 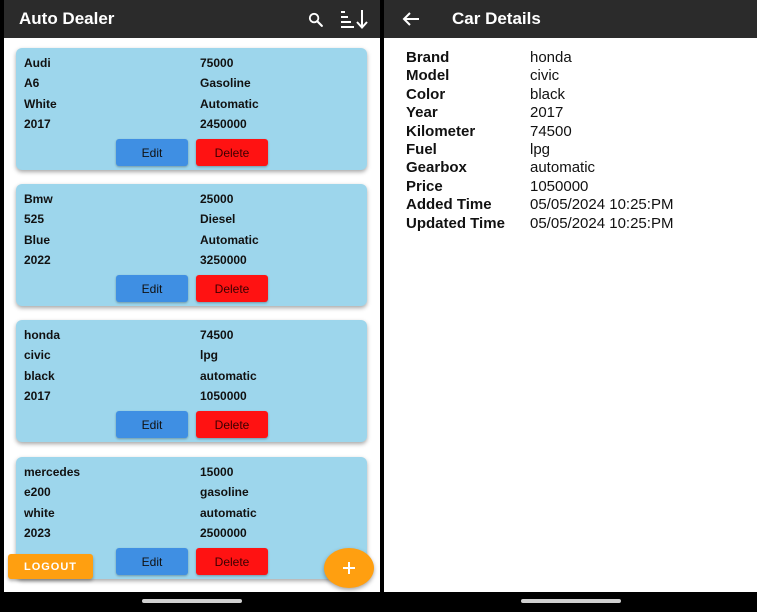 I want to click on detail-row: Price 1050000, so click(x=539, y=187).